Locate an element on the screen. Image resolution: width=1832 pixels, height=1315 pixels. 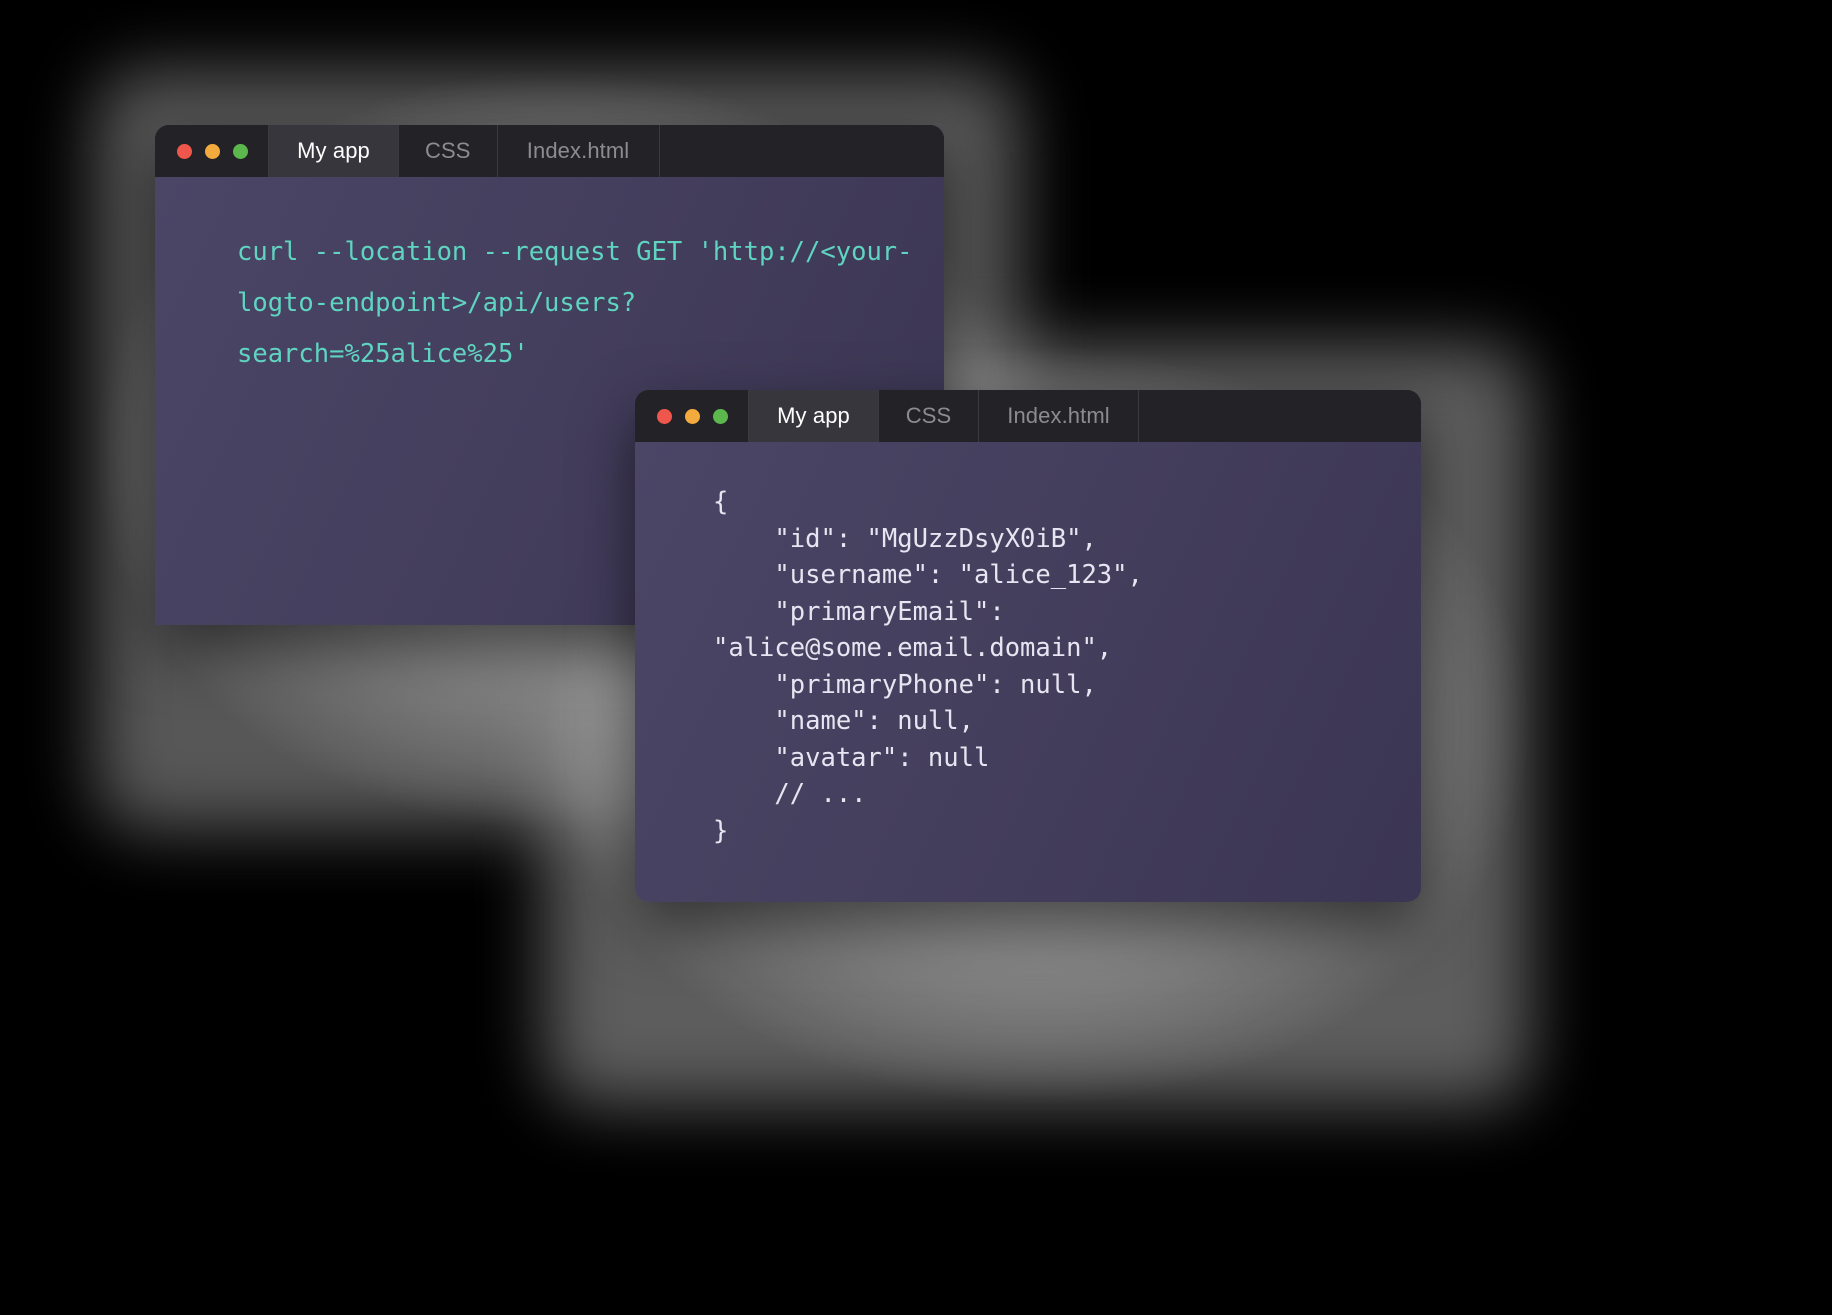
json-code-line-3: "username": "alice_123", is located at coordinates (928, 575).